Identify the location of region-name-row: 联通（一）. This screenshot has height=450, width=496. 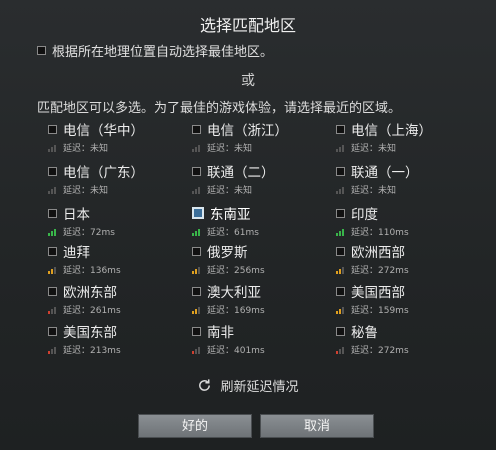
(406, 171).